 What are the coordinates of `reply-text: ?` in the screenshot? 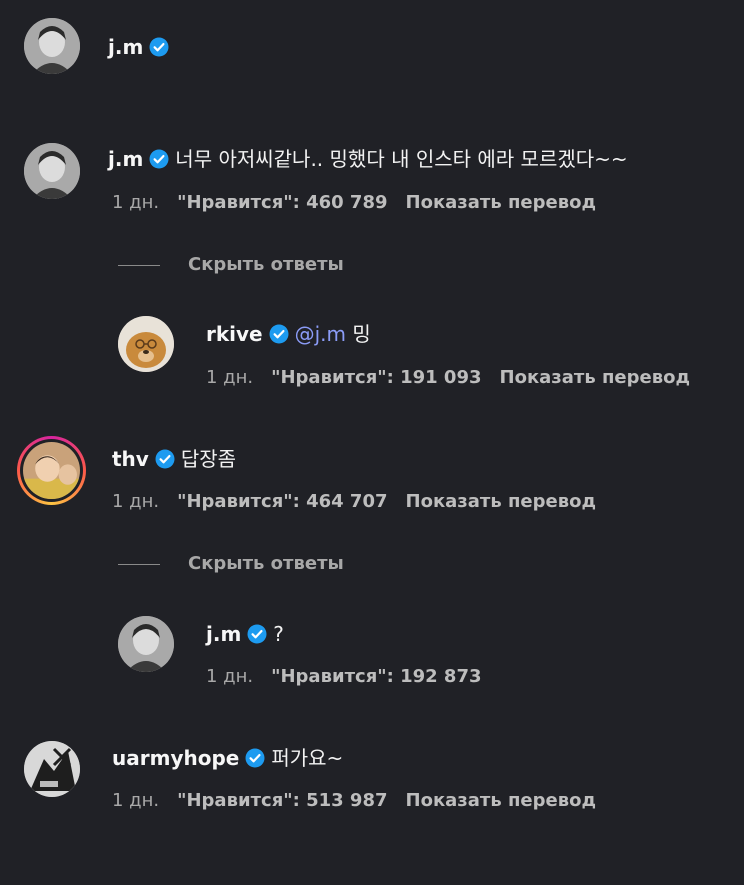 It's located at (278, 634).